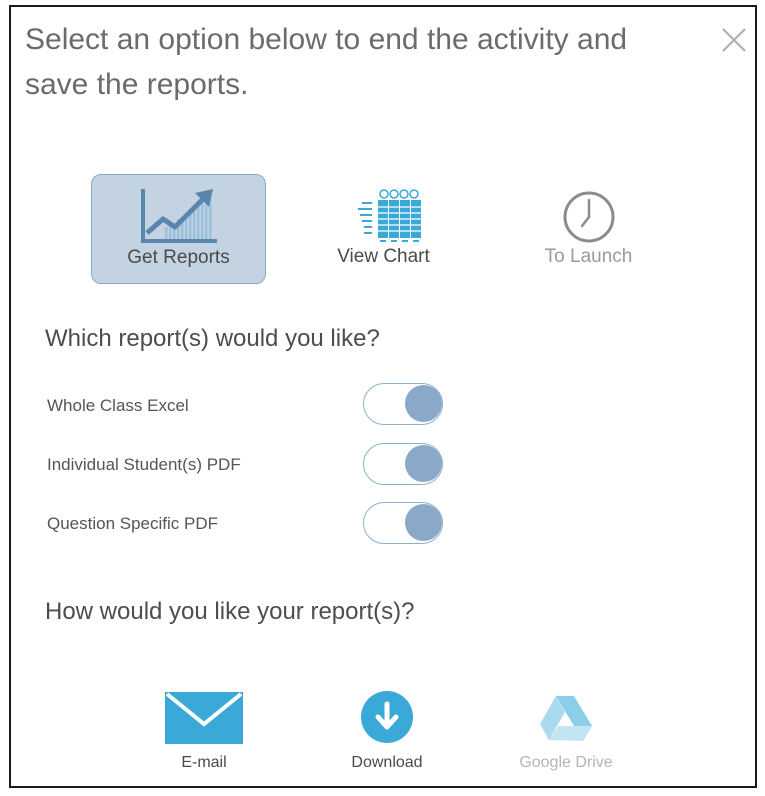 Image resolution: width=765 pixels, height=796 pixels. Describe the element at coordinates (178, 257) in the screenshot. I see `option-label: Get Reports` at that location.